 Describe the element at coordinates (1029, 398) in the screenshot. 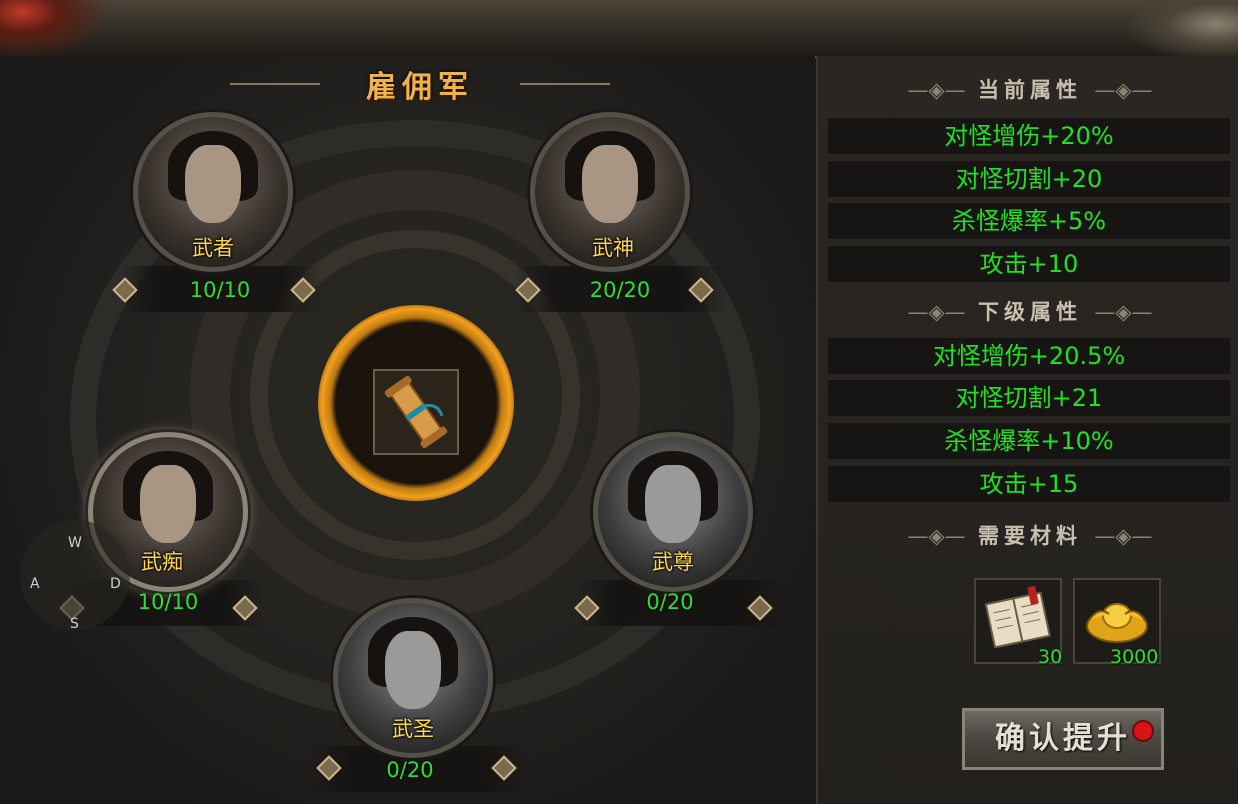

I see `next-attr-row: 对怪切割+21` at that location.